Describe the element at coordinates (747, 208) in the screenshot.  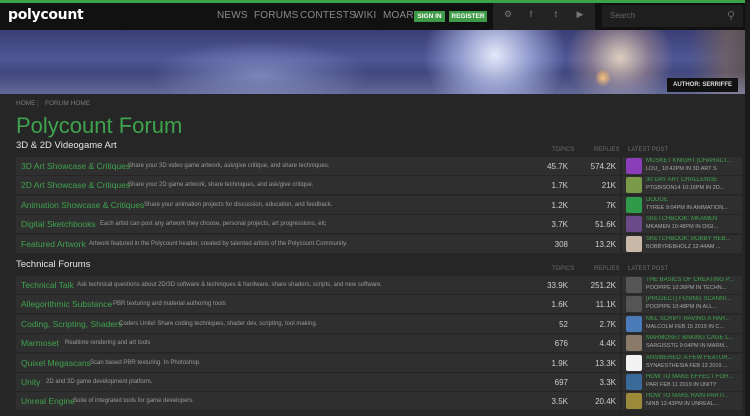
I see `scrollbar` at that location.